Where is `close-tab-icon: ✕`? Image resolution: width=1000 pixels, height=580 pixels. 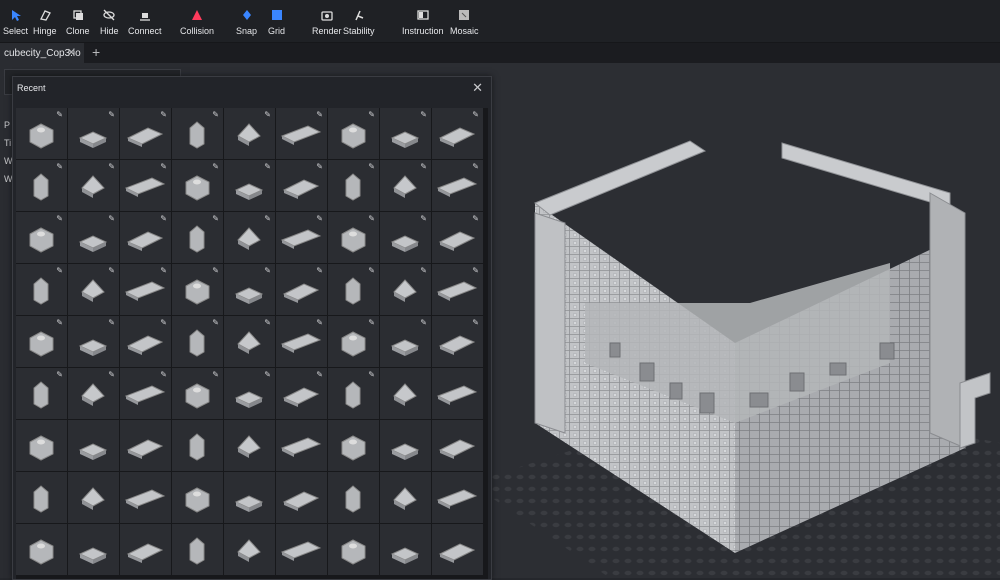
close-tab-icon: ✕ is located at coordinates (71, 52).